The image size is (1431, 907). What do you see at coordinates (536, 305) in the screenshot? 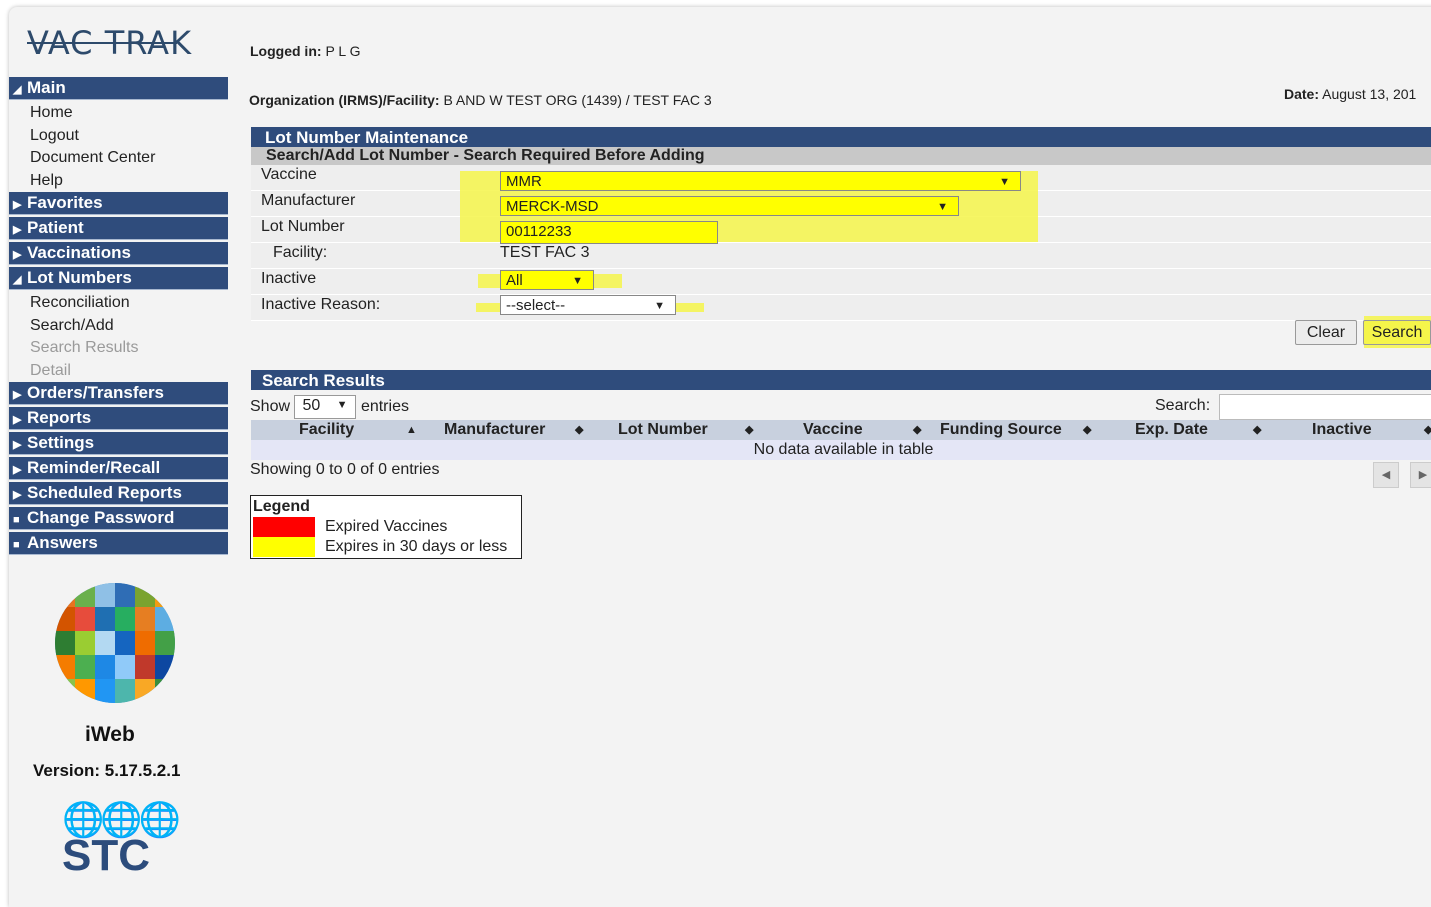
I see `inactive-reason-select-value: --select--` at bounding box center [536, 305].